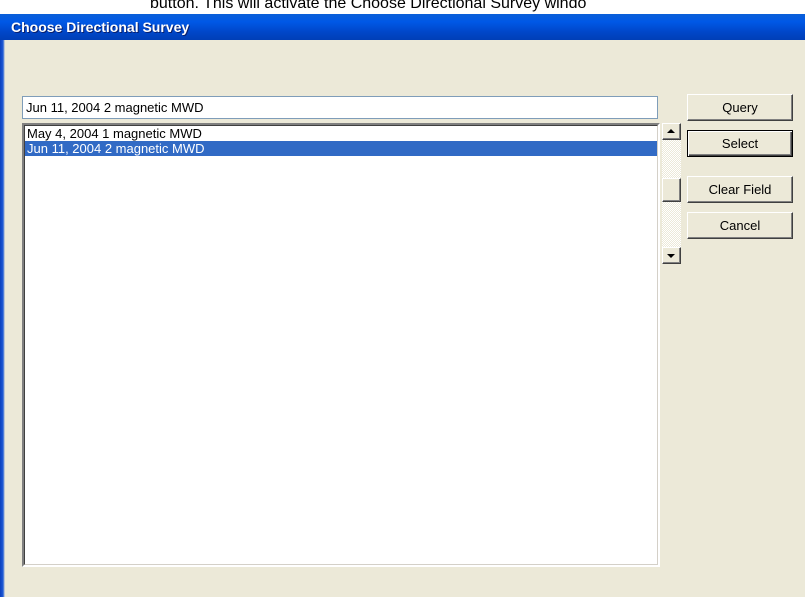 The image size is (805, 597). What do you see at coordinates (341, 133) in the screenshot?
I see `list-item: May 4, 2004 1 magnetic MWD` at bounding box center [341, 133].